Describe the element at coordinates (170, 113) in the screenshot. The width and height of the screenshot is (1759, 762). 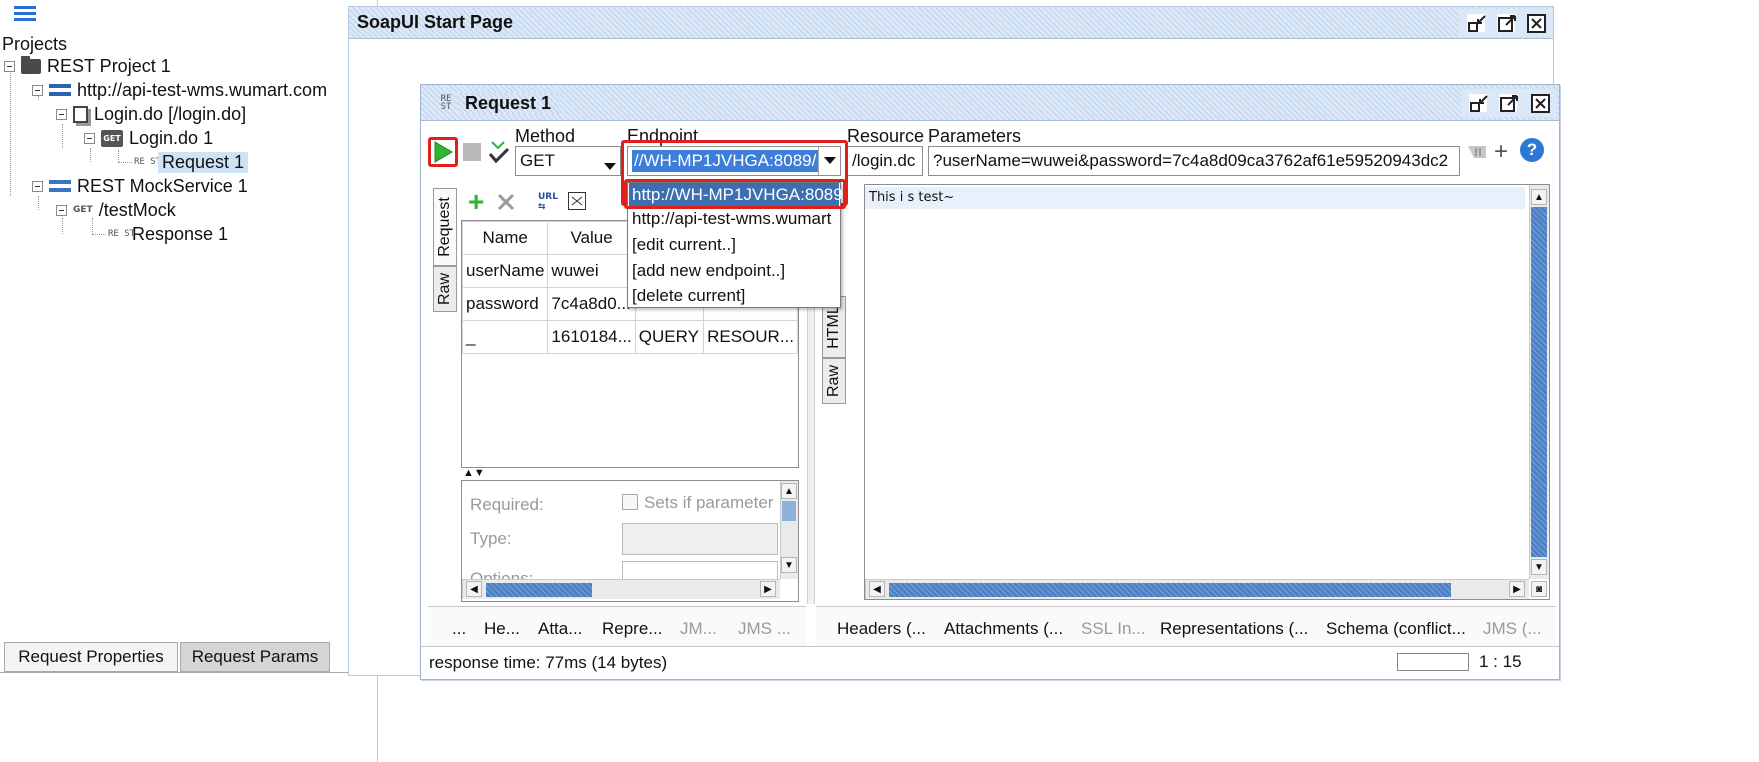
I see `tree-item-label: Login.do [/login.do]` at that location.